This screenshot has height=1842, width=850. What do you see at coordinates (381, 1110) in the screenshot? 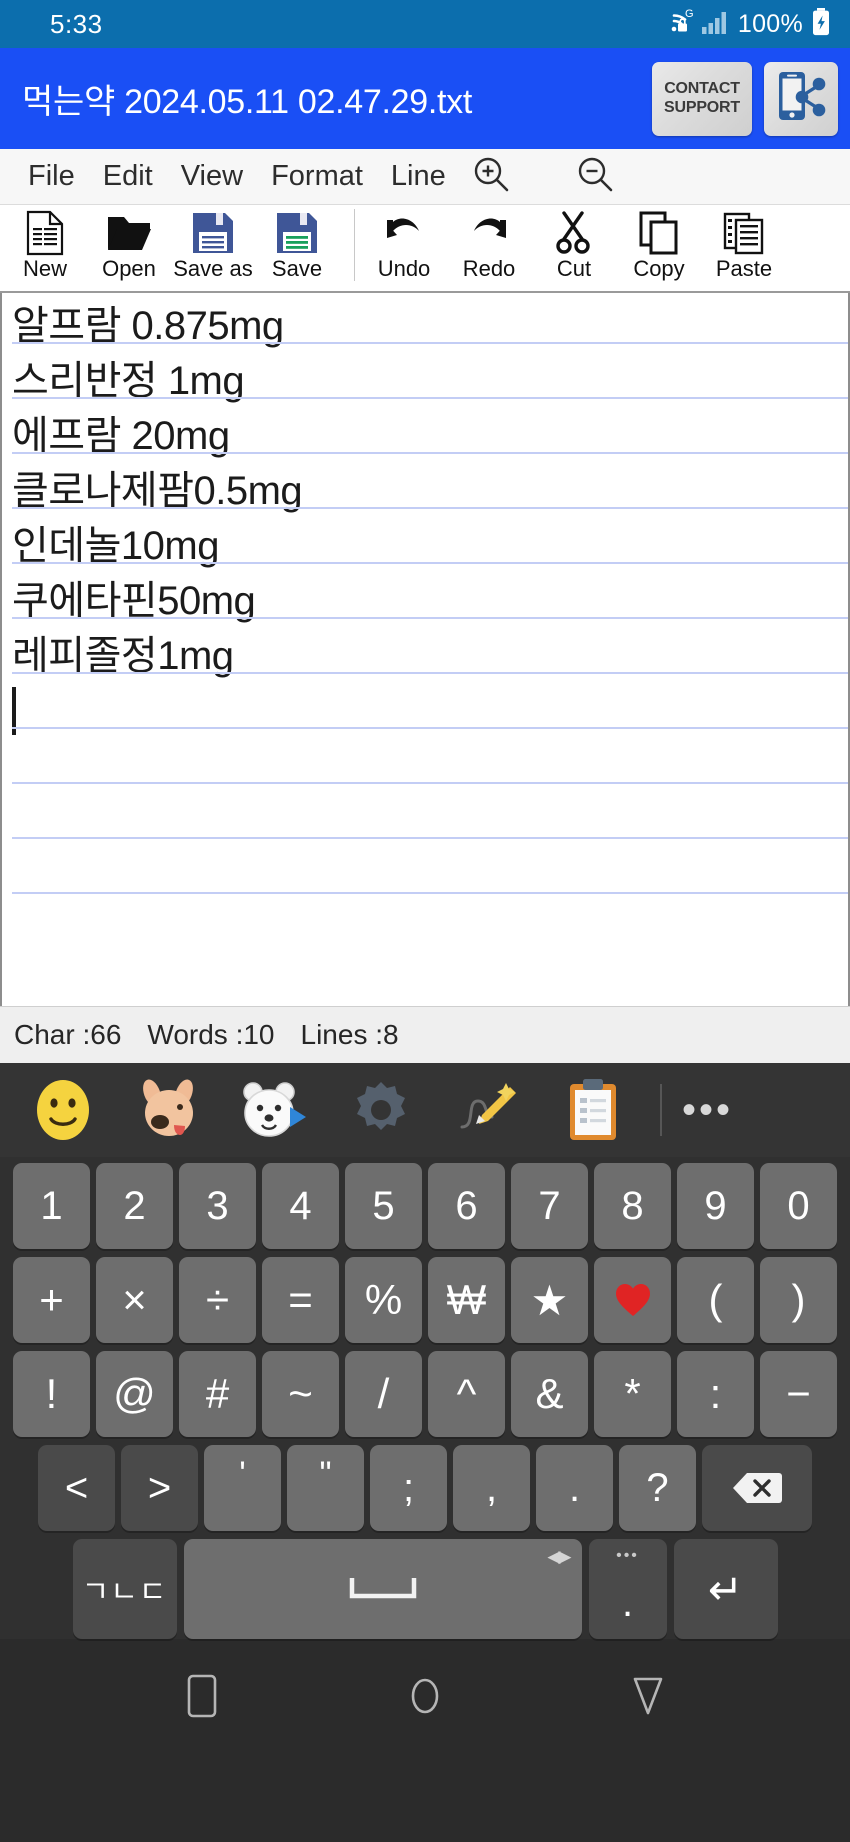
I see `settings-gear-icon` at bounding box center [381, 1110].